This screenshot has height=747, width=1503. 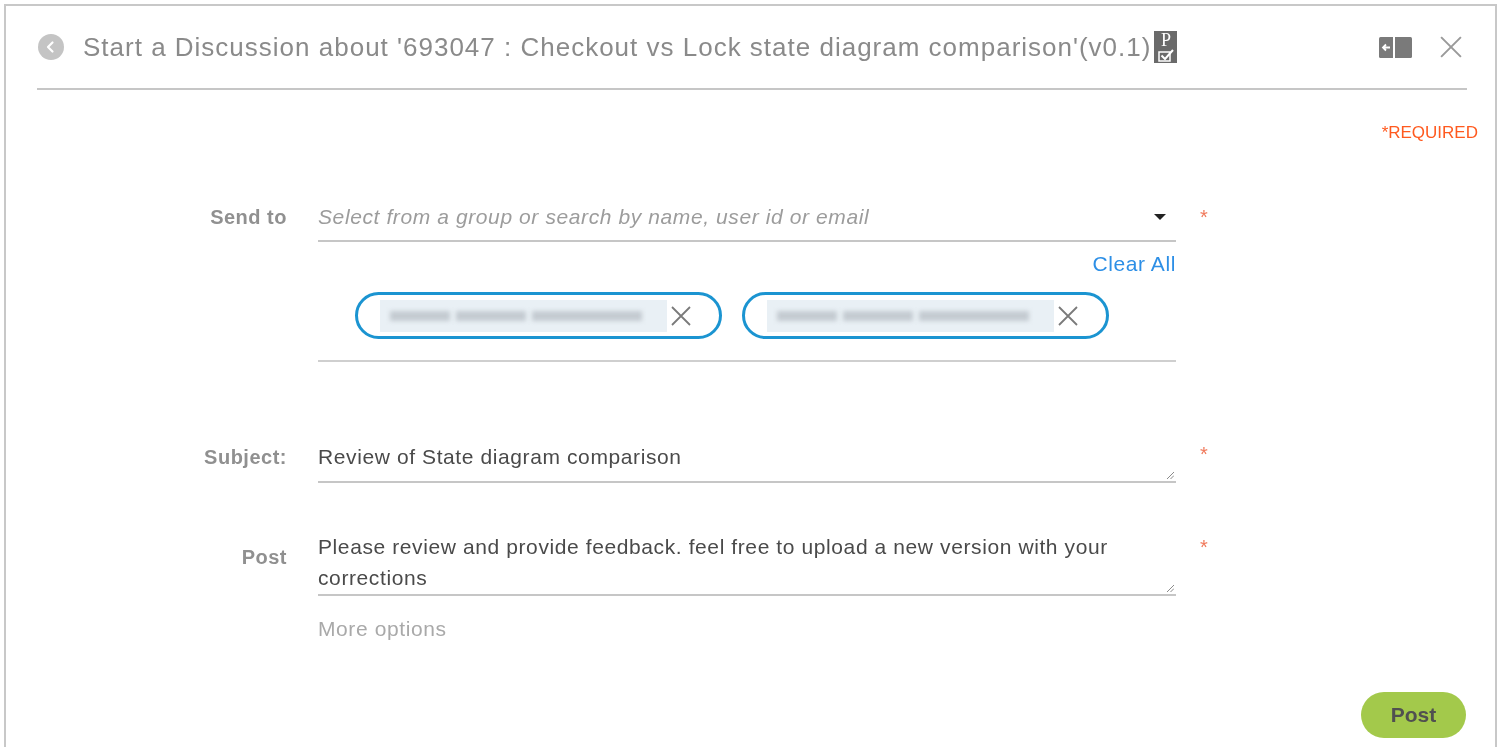 I want to click on post-field: Please review and provide feedback. feel free to upload a new version with your corrections, so click(x=747, y=563).